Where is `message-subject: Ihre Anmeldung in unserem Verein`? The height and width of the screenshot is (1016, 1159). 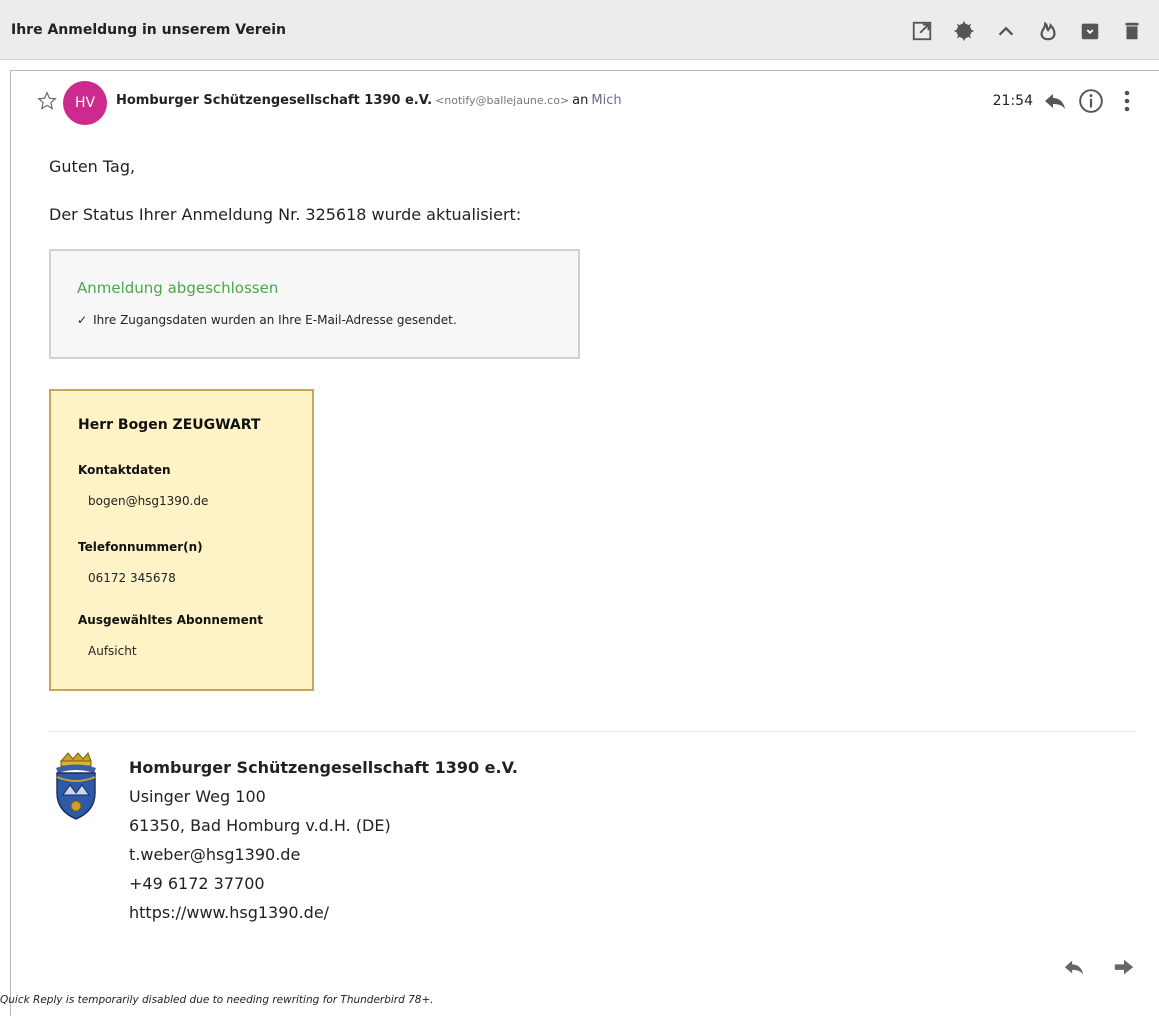 message-subject: Ihre Anmeldung in unserem Verein is located at coordinates (148, 30).